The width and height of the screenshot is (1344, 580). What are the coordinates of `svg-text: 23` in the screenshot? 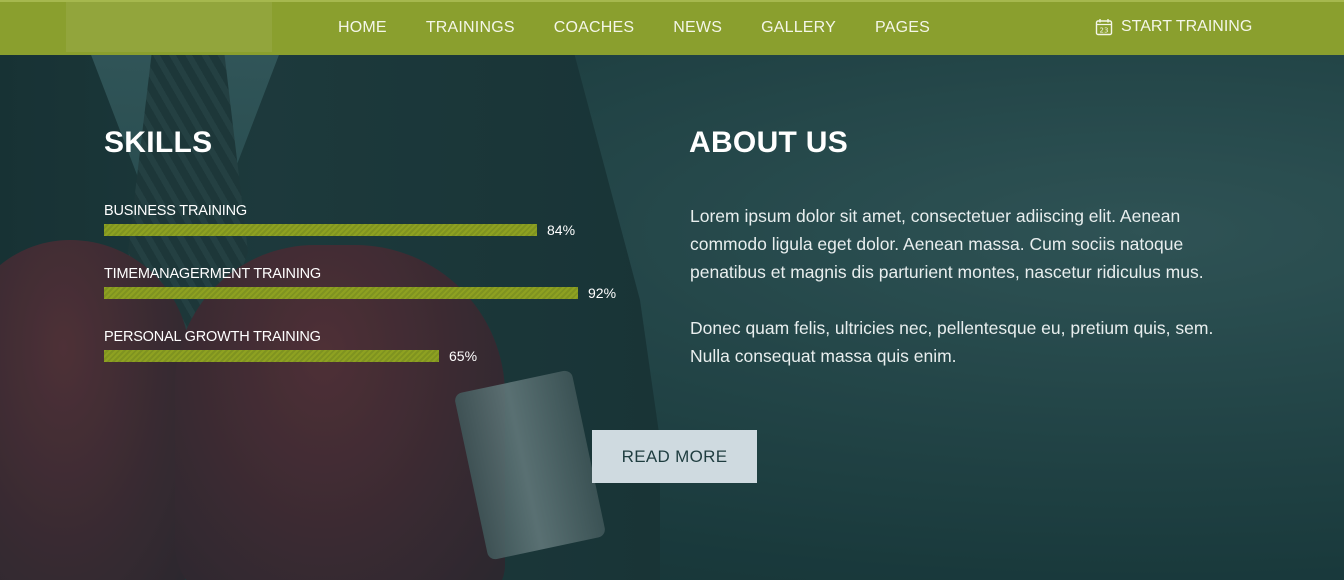 It's located at (1104, 30).